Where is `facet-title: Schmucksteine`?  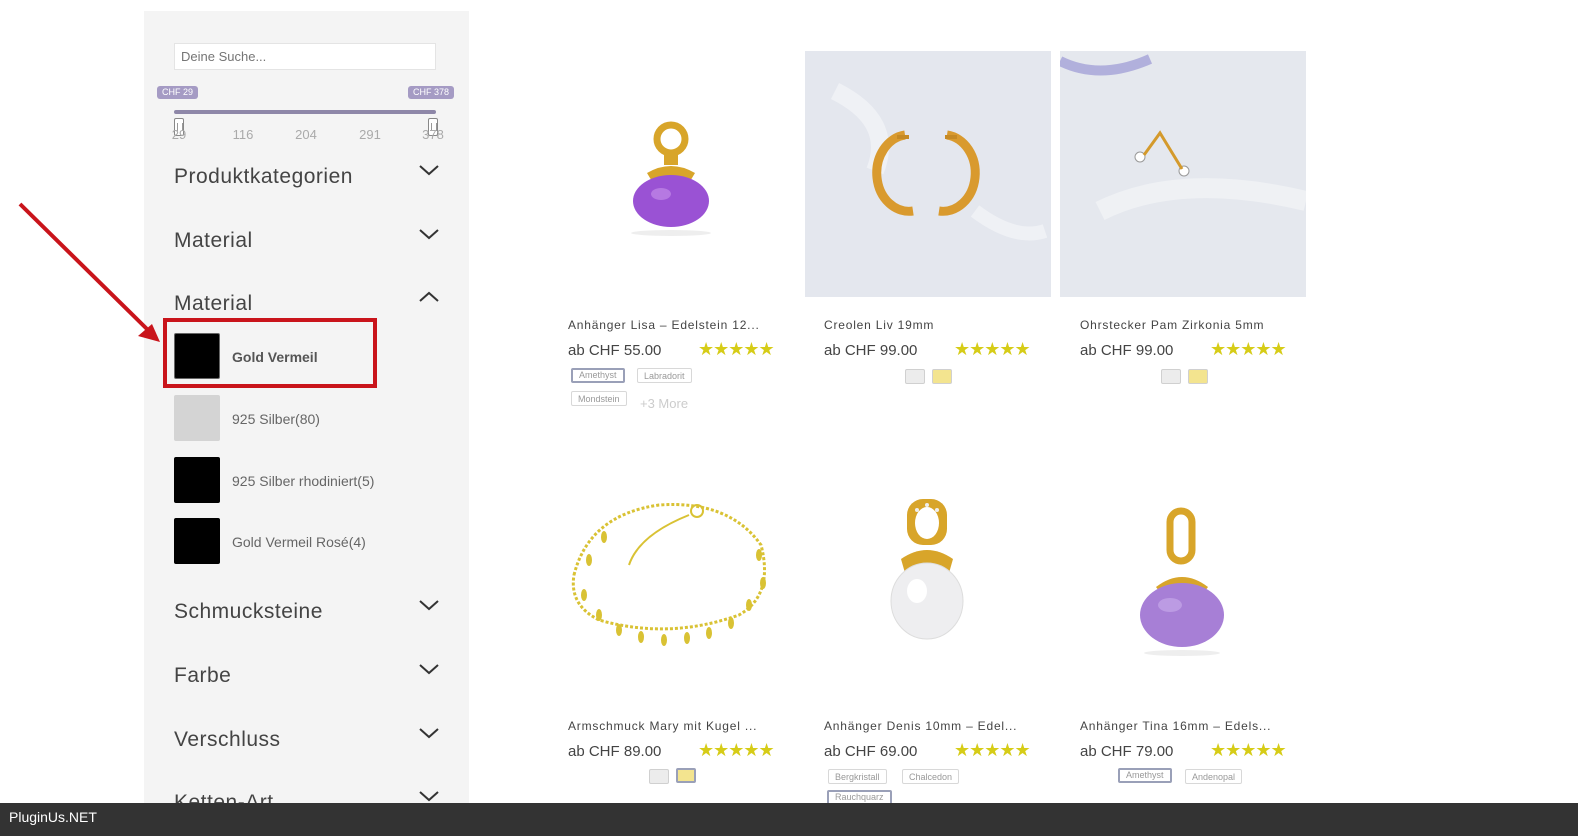
facet-title: Schmucksteine is located at coordinates (248, 611).